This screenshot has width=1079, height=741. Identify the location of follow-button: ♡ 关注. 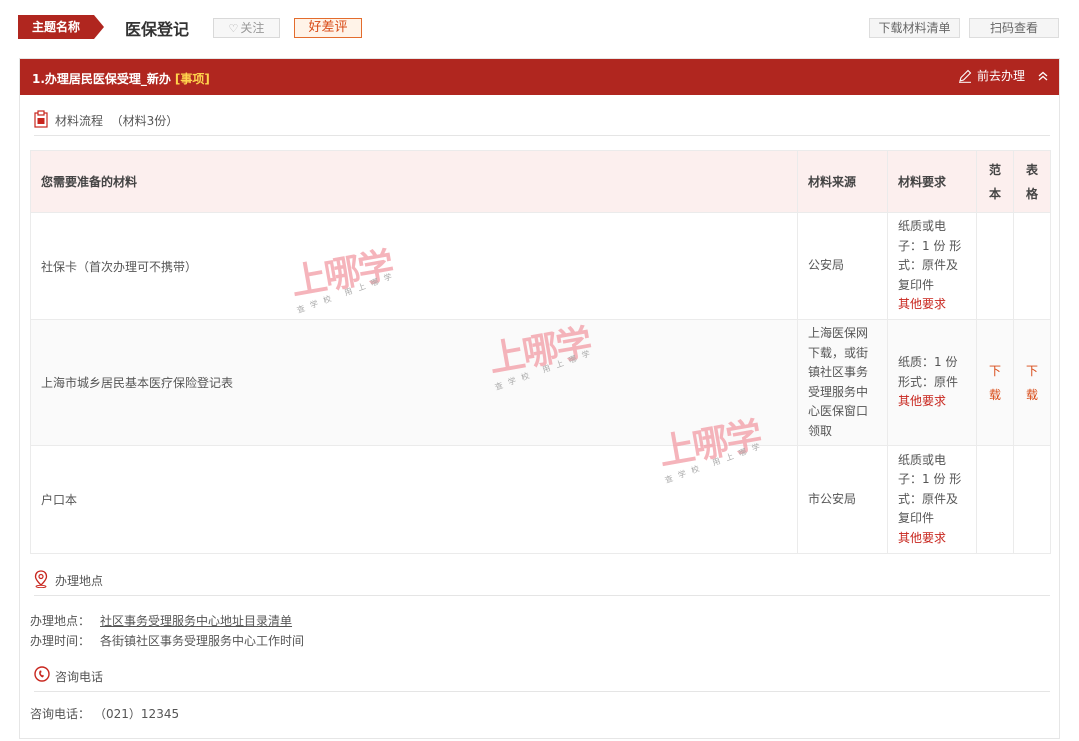
(246, 28).